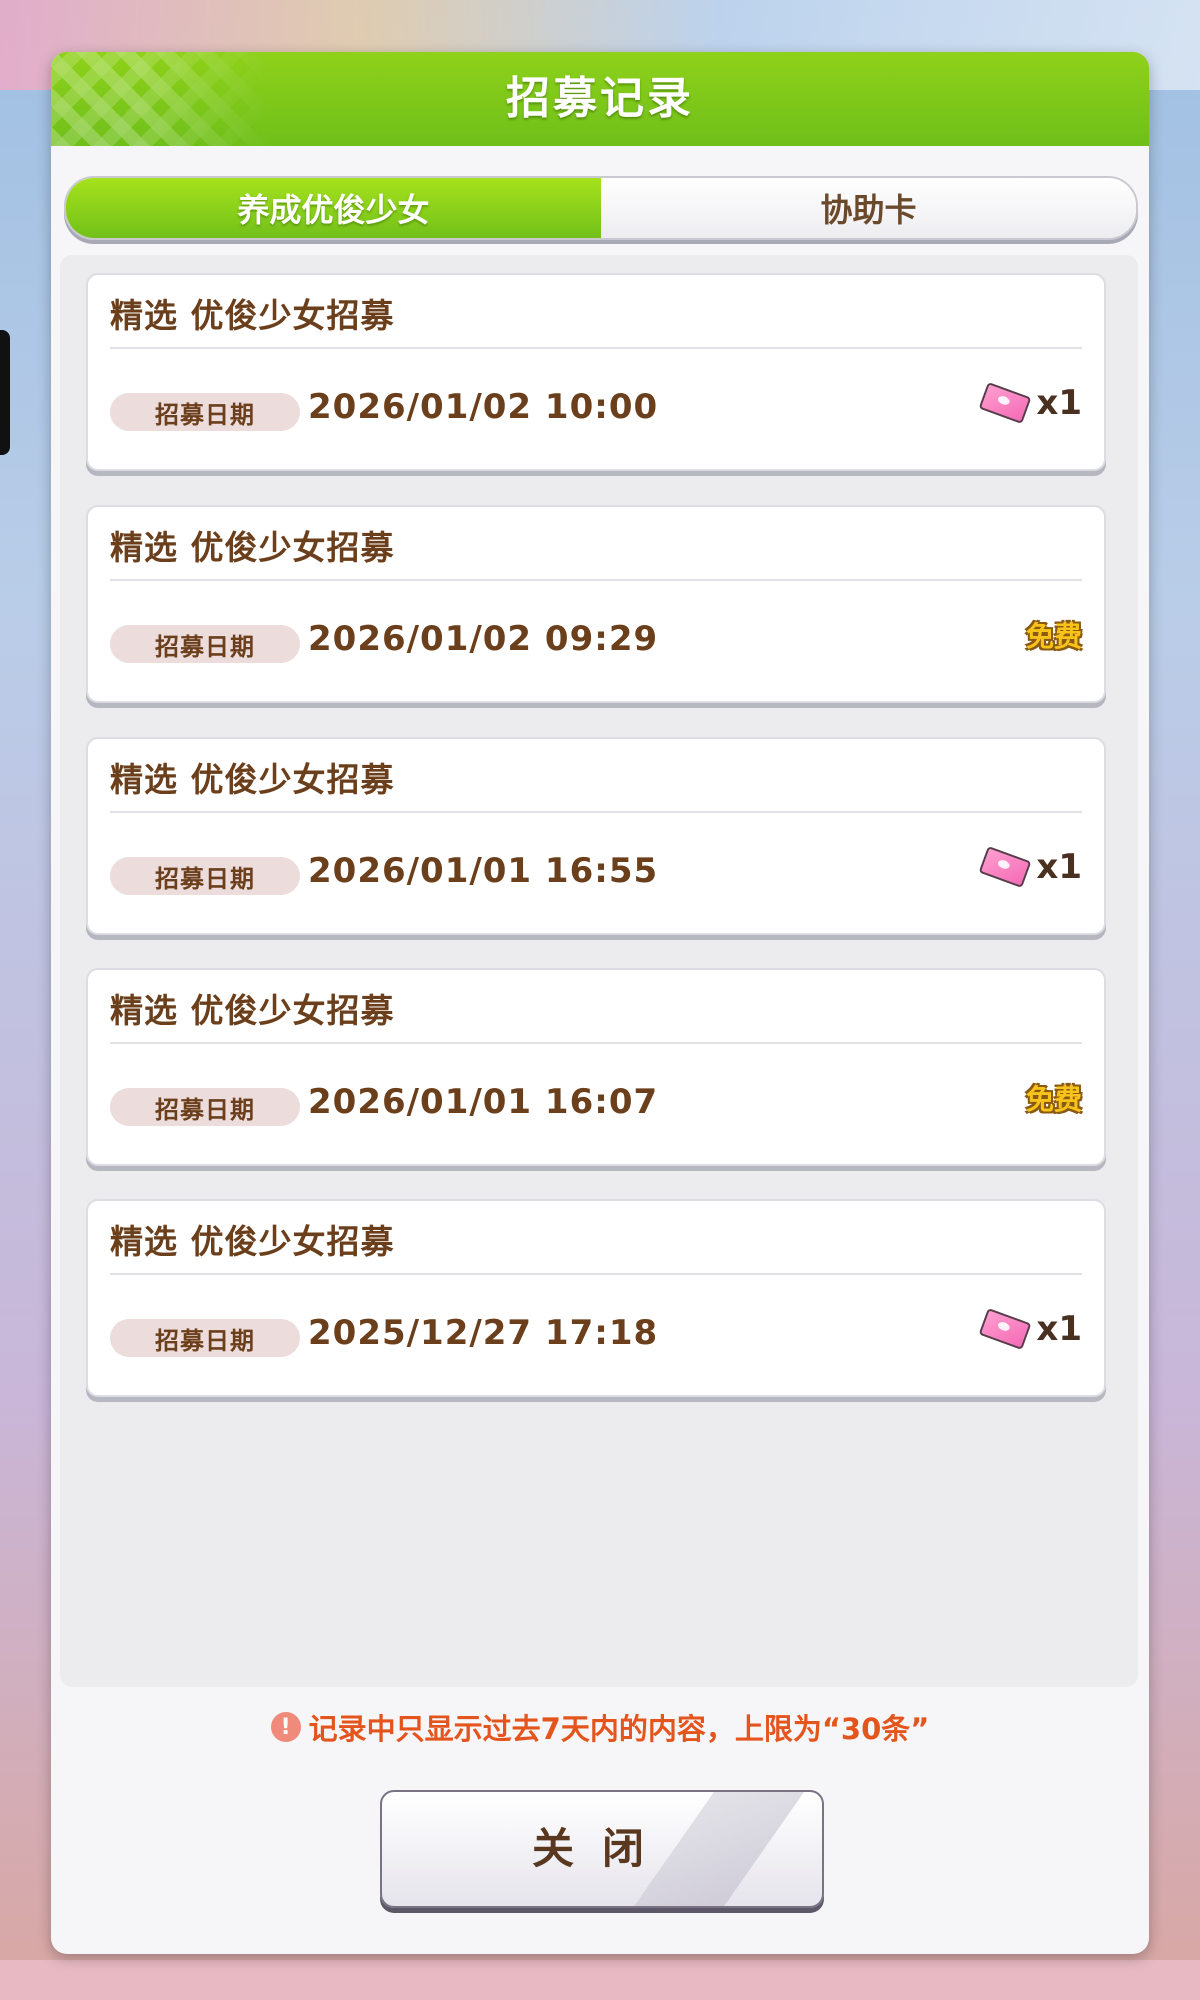 The image size is (1200, 2000). I want to click on alert-circle-icon: !, so click(285, 1727).